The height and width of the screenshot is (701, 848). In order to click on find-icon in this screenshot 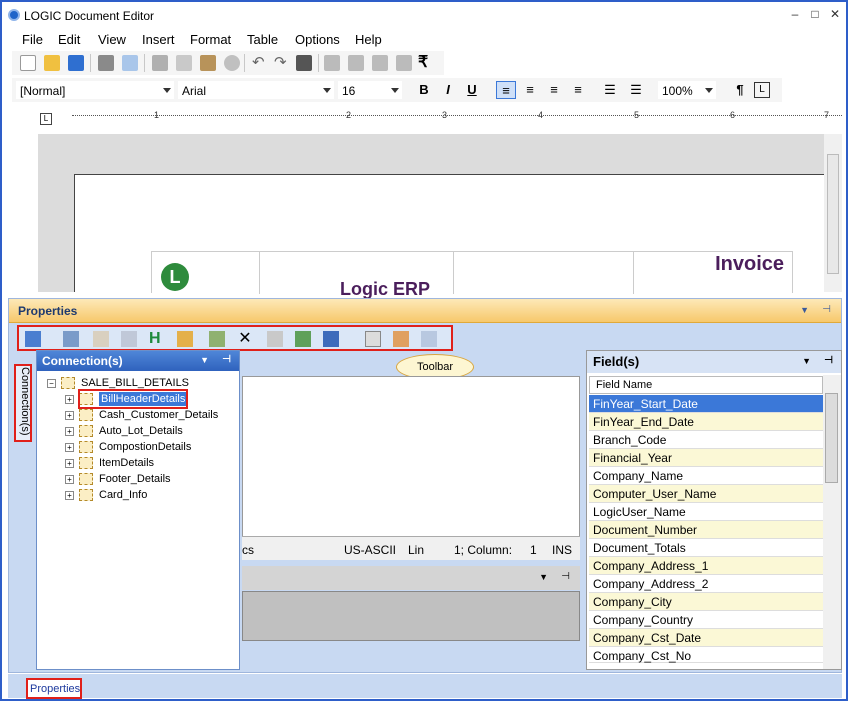, I will do `click(304, 63)`.